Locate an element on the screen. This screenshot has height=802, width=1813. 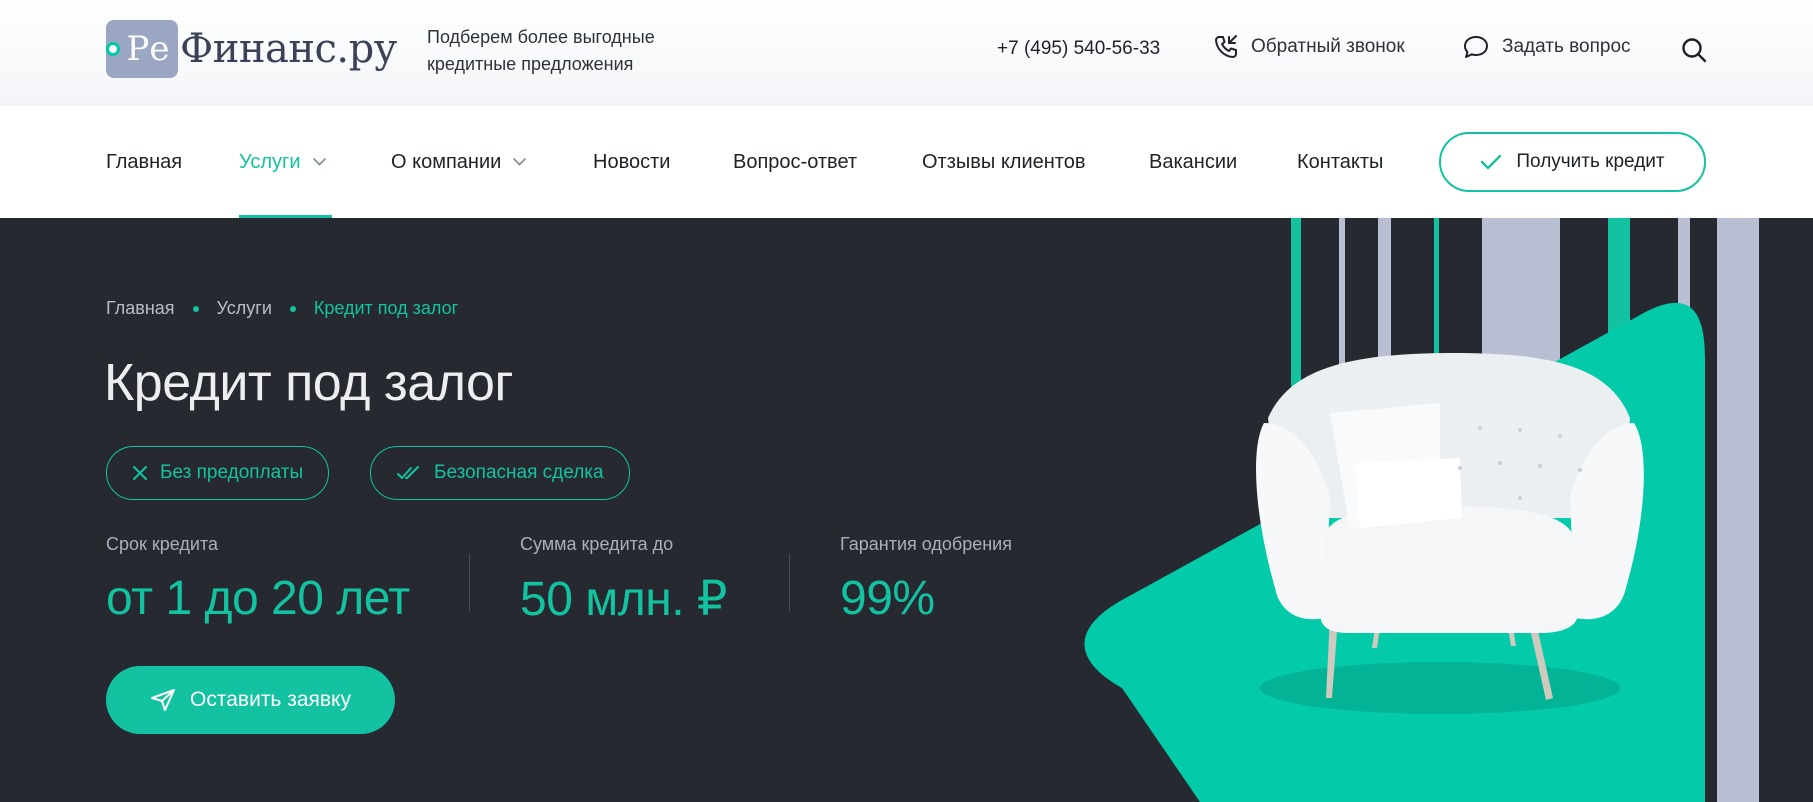
close-icon is located at coordinates (140, 473).